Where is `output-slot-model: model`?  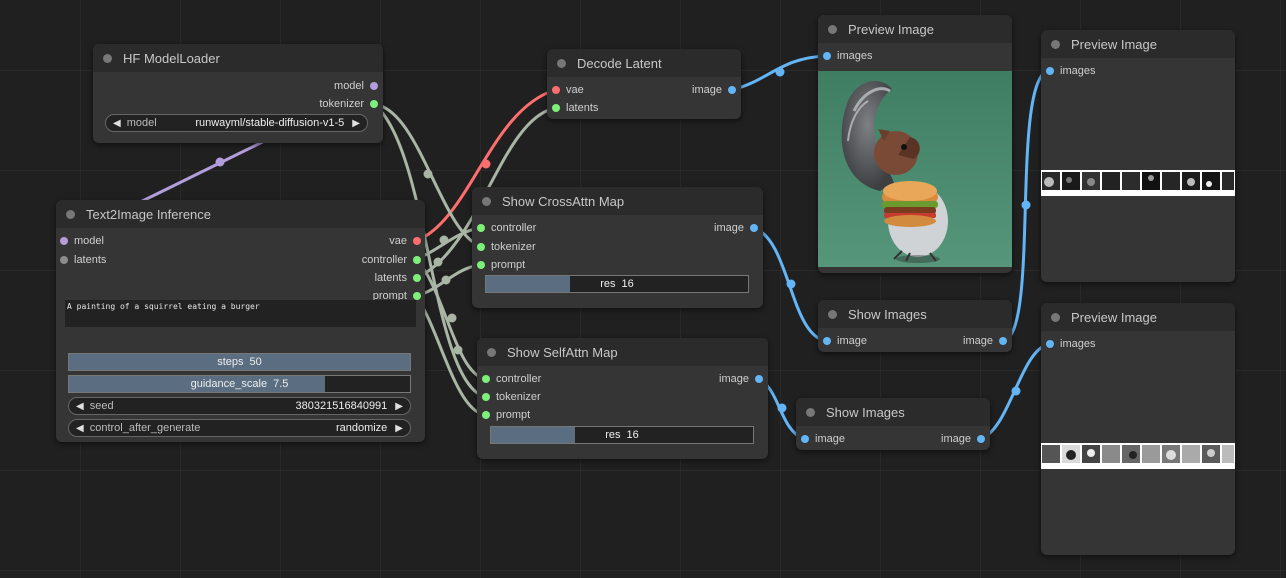
output-slot-model: model is located at coordinates (356, 86).